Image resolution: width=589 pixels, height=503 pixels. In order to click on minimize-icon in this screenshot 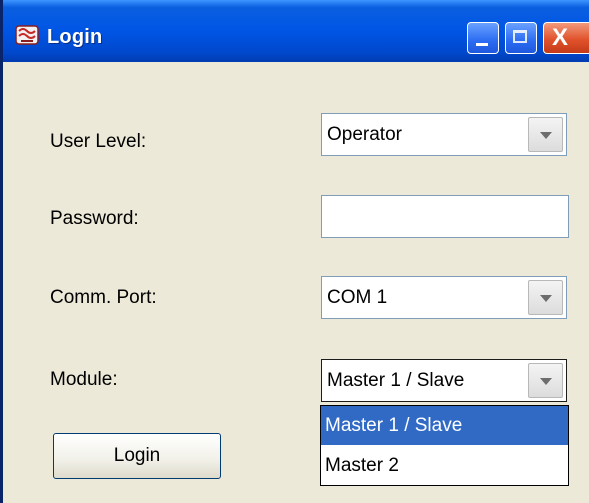, I will do `click(482, 44)`.